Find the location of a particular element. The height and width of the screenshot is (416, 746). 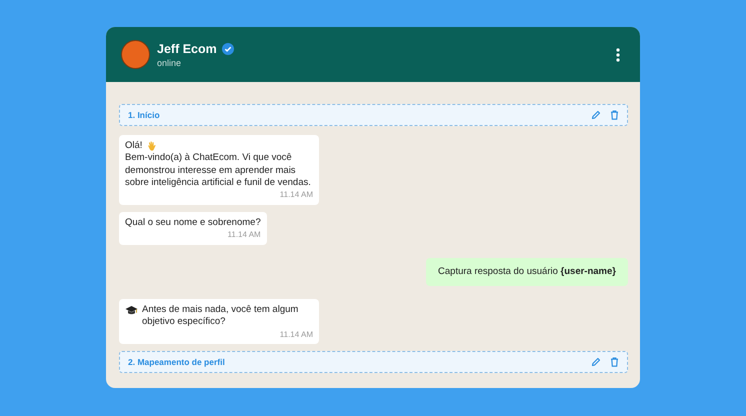

message-text: Antes de mais nada, você tem algum objetivo específico? is located at coordinates (221, 316).